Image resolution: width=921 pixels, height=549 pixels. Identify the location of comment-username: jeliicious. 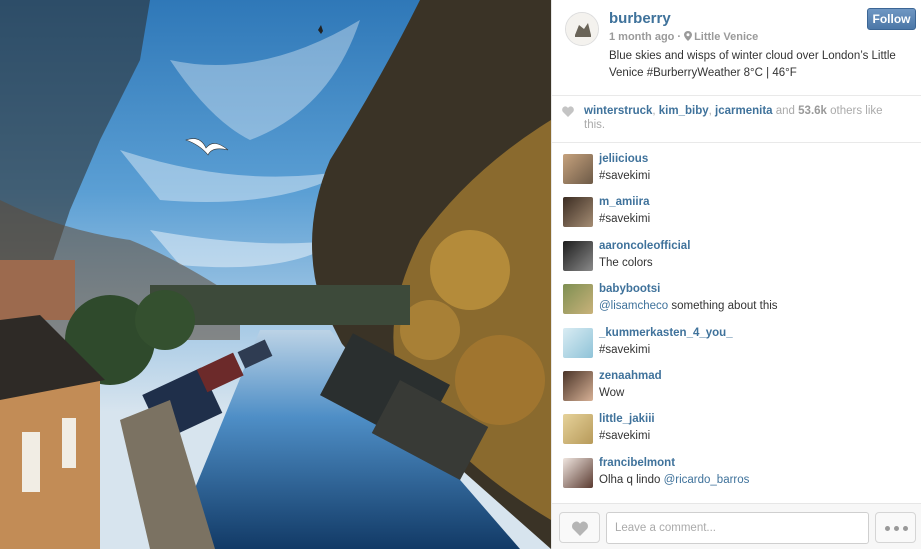
(623, 159).